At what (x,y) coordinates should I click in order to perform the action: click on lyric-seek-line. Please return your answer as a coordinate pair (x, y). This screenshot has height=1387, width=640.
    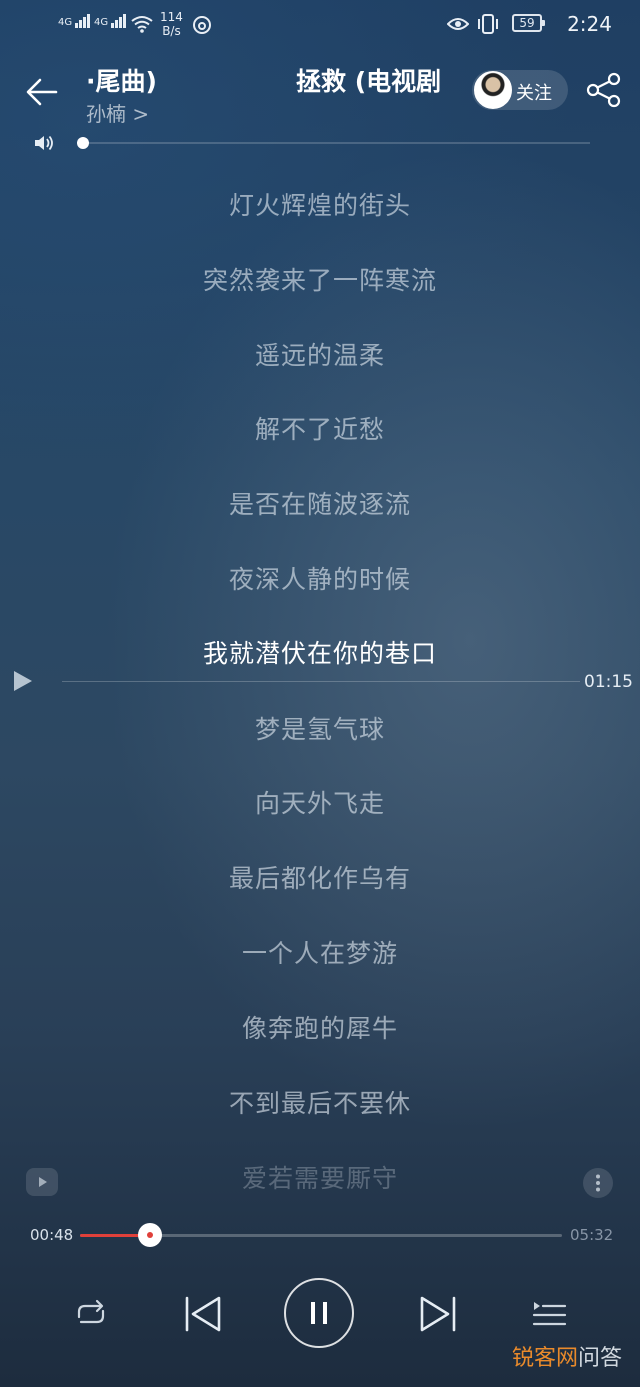
    Looking at the image, I should click on (321, 681).